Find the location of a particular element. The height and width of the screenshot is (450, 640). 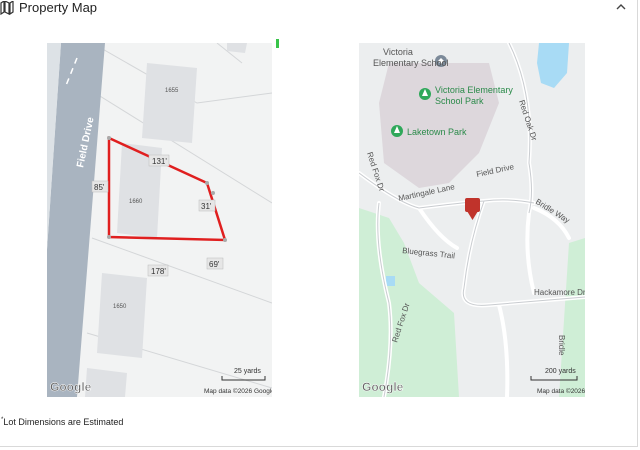

footnote-text: Lot Dimensions are Estimated is located at coordinates (63, 422).